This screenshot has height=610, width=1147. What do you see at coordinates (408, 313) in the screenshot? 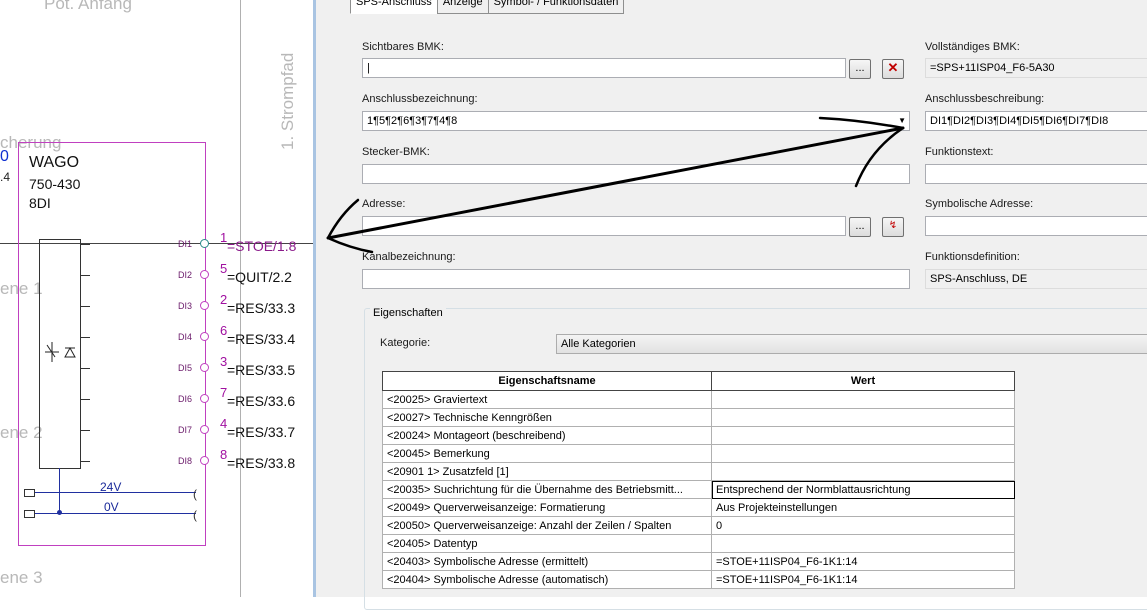
I see `eigenschaften-title: Eigenschaften` at bounding box center [408, 313].